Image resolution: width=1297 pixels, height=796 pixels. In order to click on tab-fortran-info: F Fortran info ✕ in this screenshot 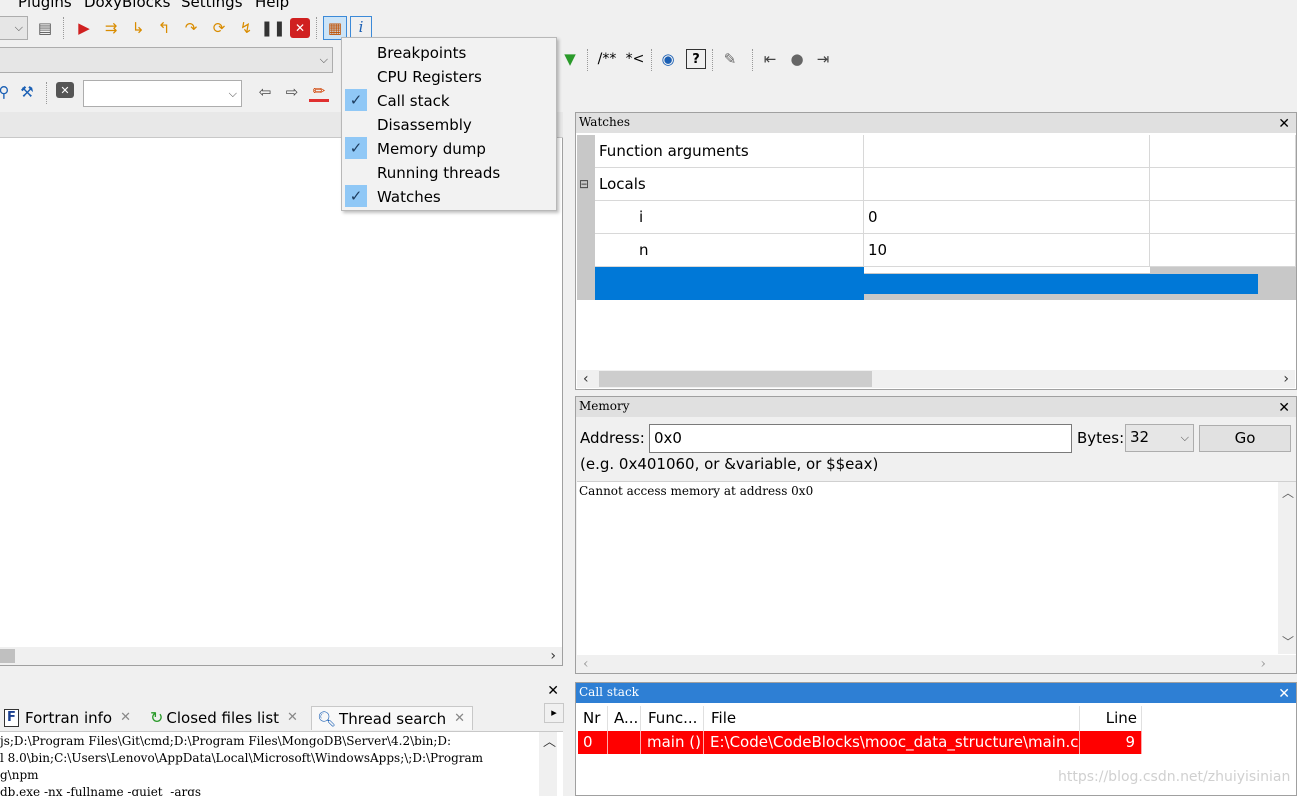, I will do `click(67, 718)`.